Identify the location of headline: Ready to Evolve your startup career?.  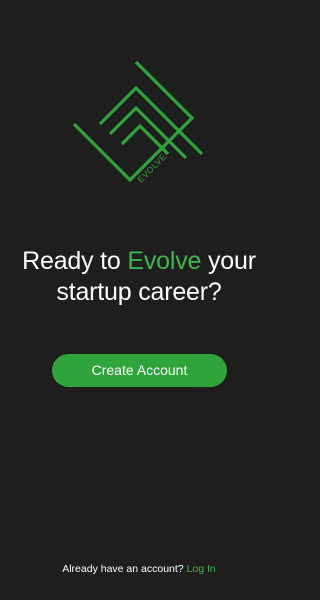
(139, 277).